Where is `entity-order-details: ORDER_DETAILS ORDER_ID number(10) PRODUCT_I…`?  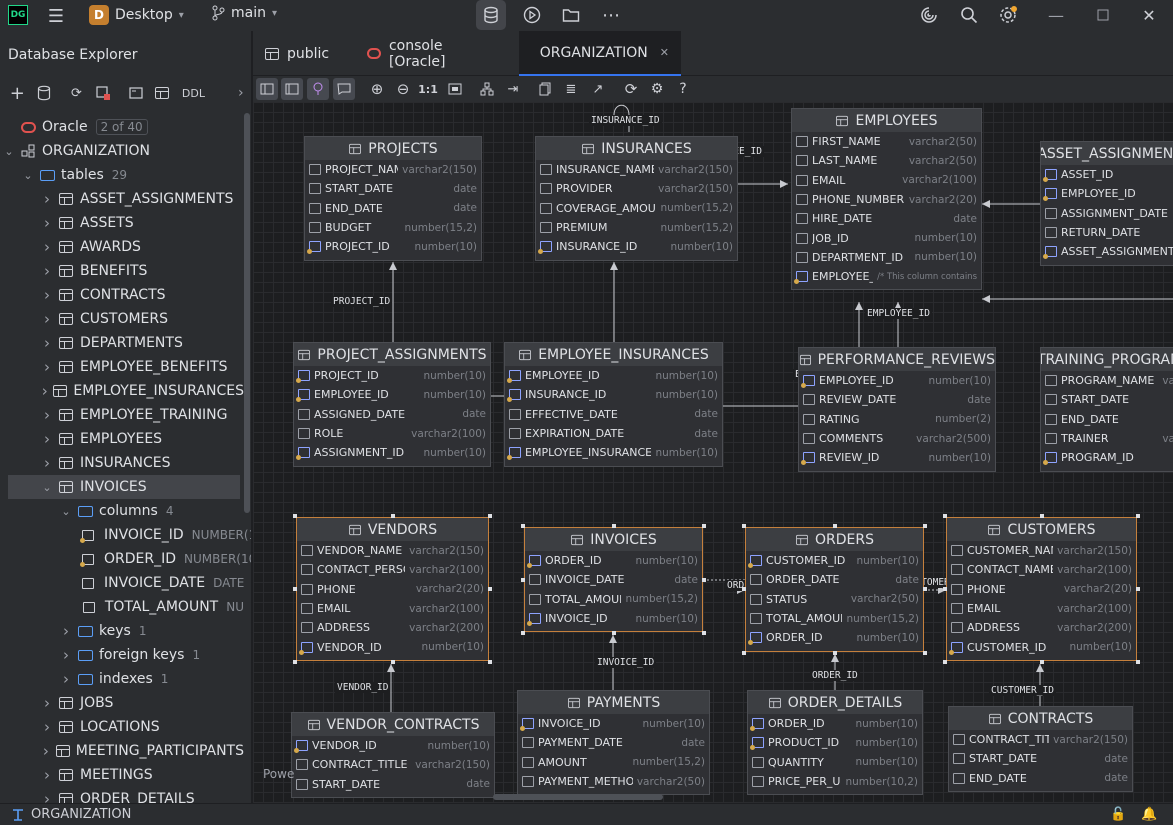 entity-order-details: ORDER_DETAILS ORDER_ID number(10) PRODUCT_I… is located at coordinates (835, 743).